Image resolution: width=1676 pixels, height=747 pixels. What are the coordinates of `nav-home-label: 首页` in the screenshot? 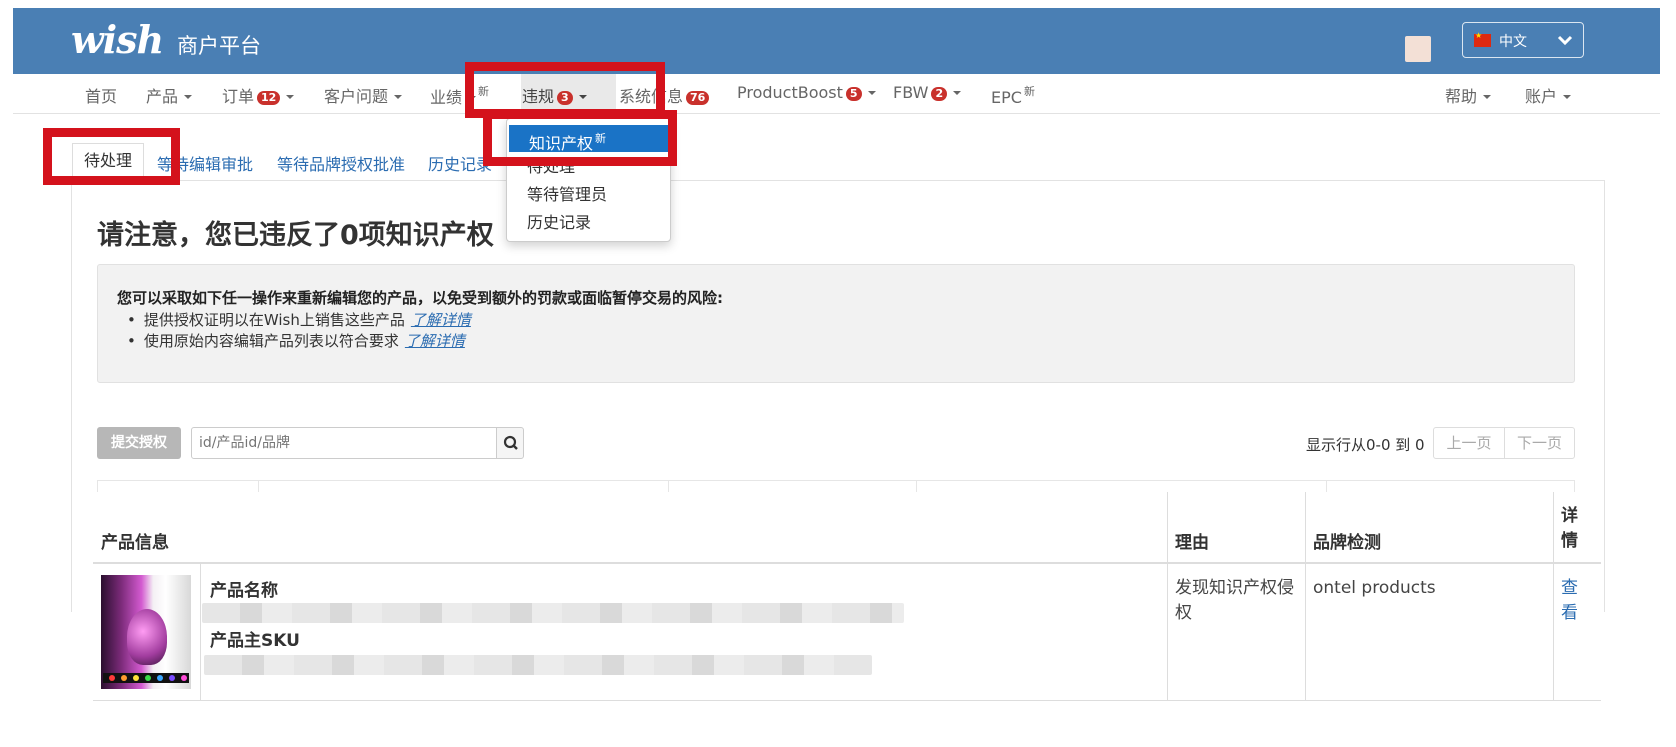 It's located at (101, 96).